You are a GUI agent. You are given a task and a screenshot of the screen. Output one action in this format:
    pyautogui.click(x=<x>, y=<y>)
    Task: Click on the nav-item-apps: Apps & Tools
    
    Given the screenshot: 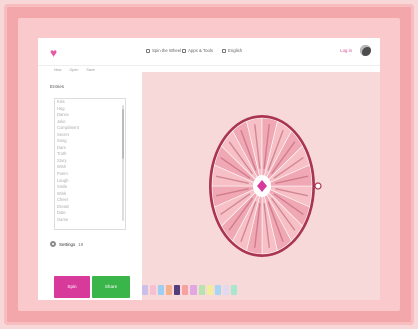 What is the action you would take?
    pyautogui.click(x=197, y=50)
    